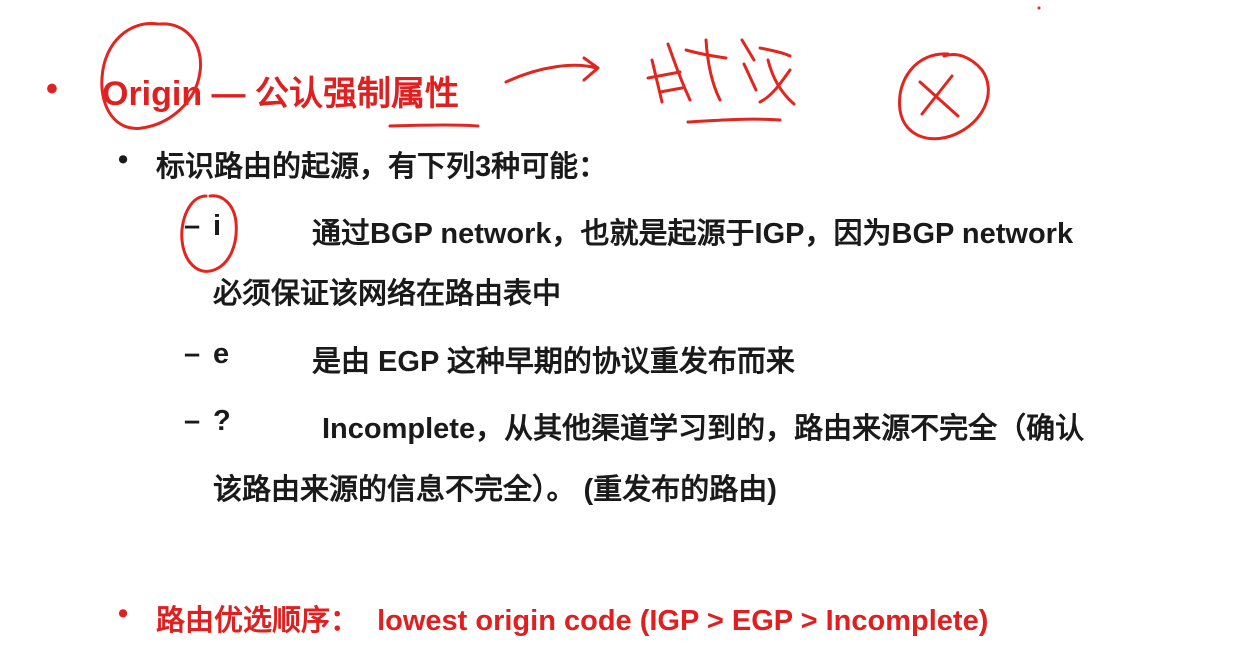  Describe the element at coordinates (703, 429) in the screenshot. I see `item-q-line1: Incomplete，从其他渠道学习到的，路由来源不完全（确认` at that location.